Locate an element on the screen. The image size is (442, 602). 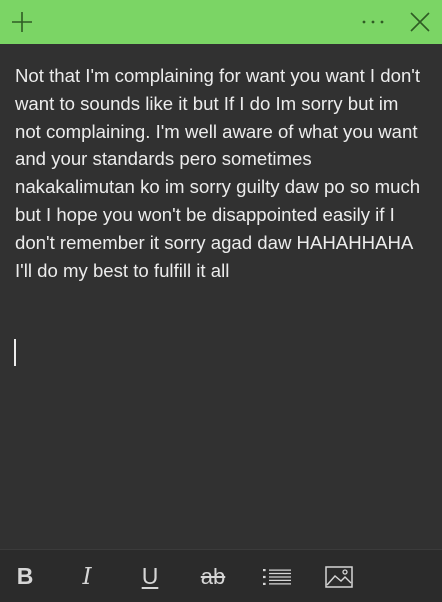
close-icon is located at coordinates (420, 22).